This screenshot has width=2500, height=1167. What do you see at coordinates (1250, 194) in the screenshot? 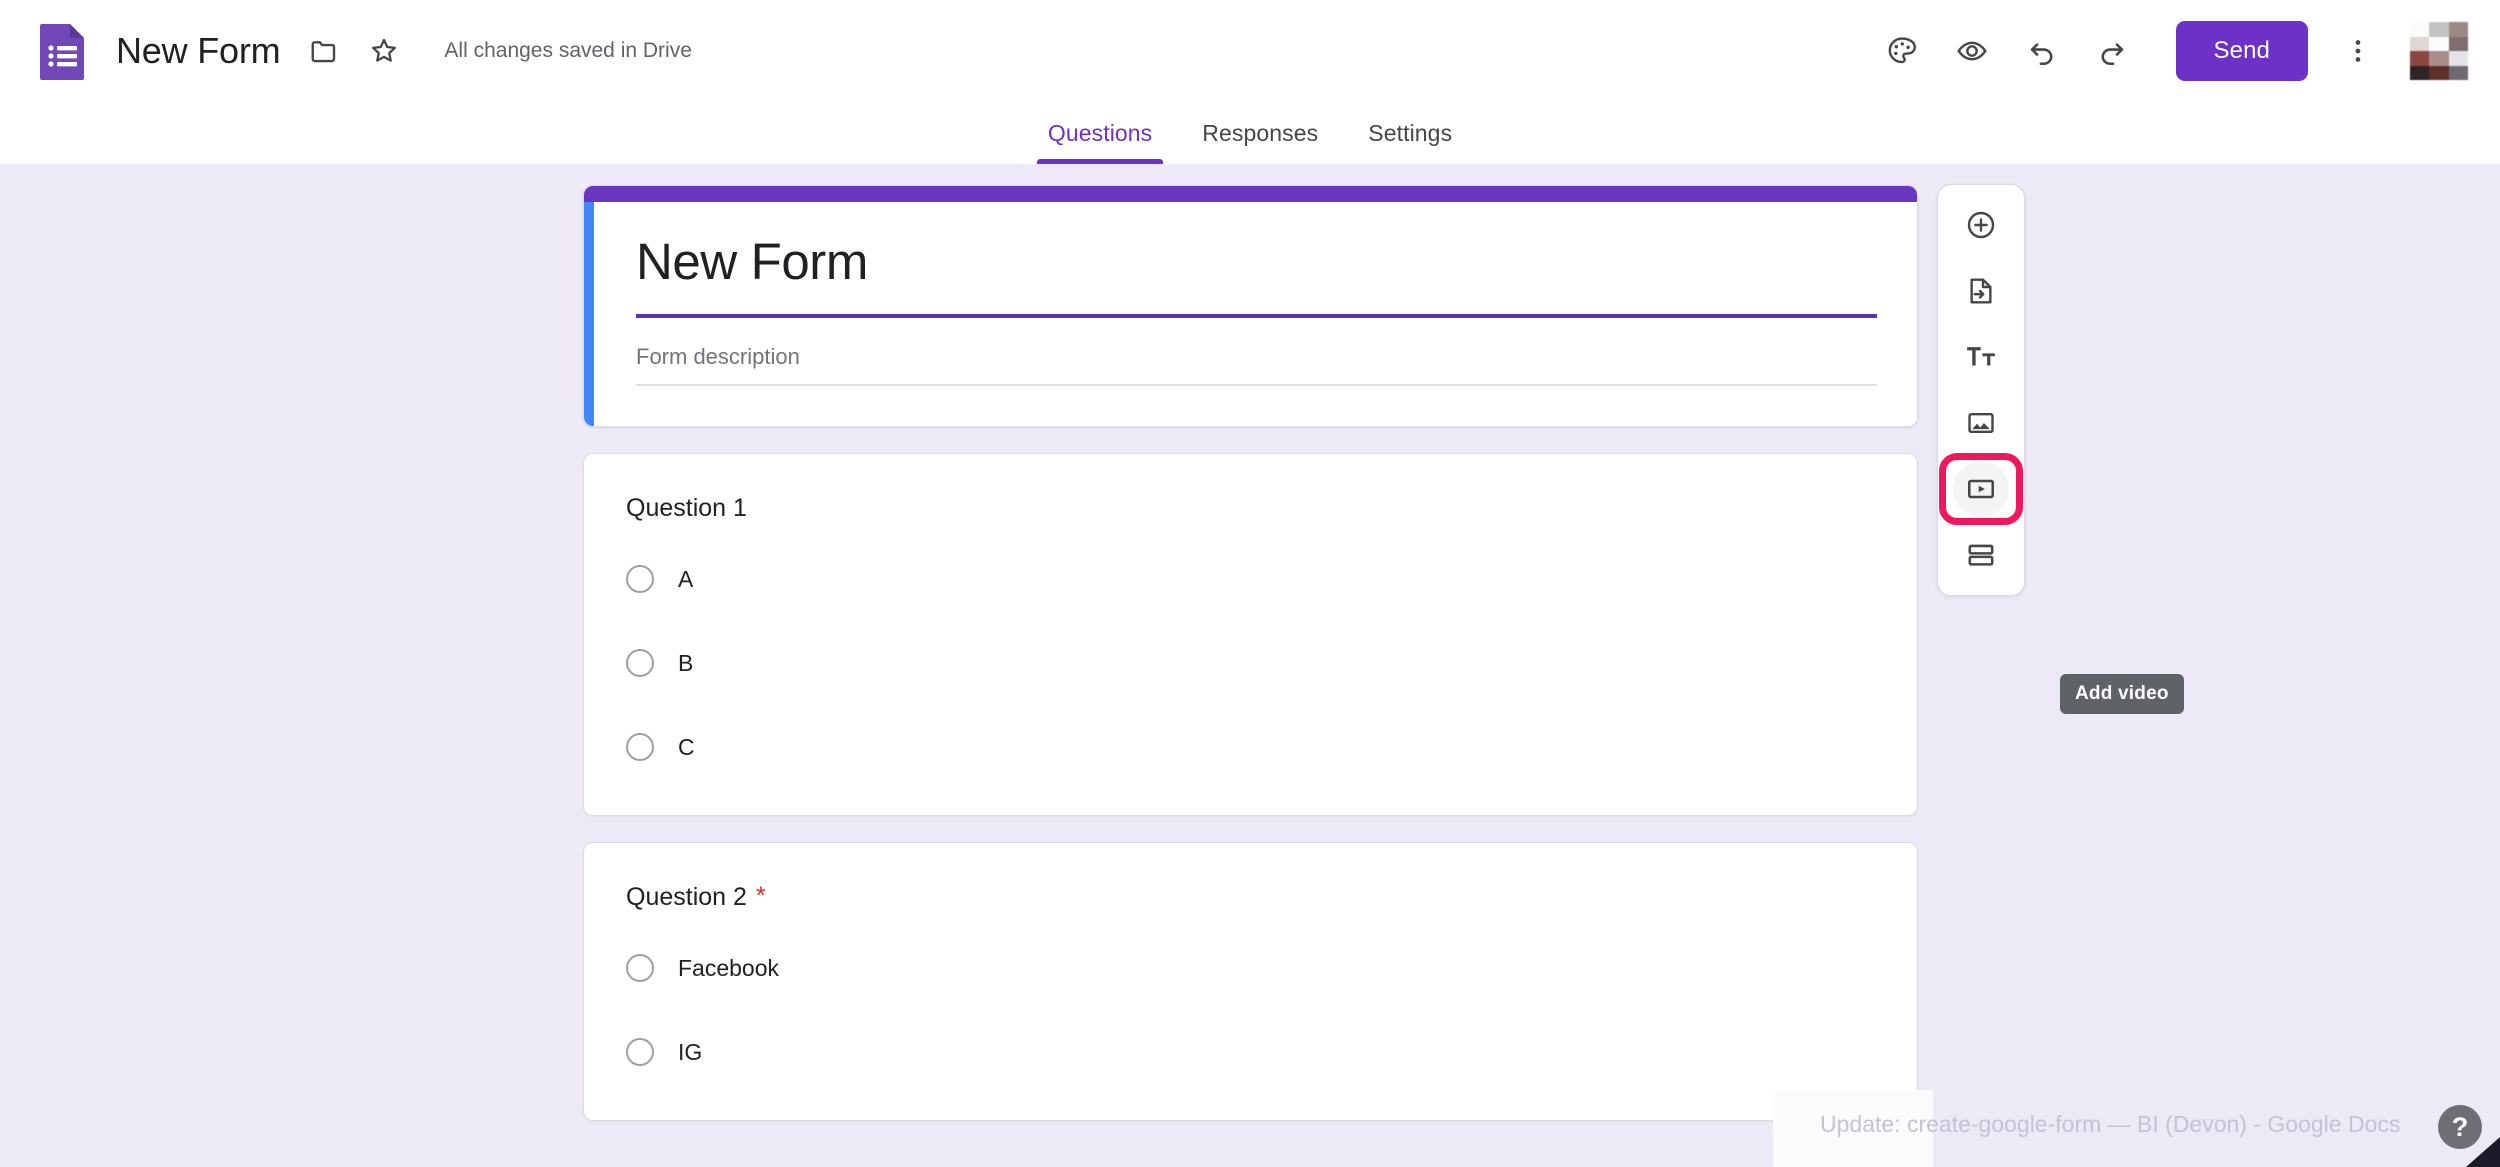
I see `form-theme-stripe` at bounding box center [1250, 194].